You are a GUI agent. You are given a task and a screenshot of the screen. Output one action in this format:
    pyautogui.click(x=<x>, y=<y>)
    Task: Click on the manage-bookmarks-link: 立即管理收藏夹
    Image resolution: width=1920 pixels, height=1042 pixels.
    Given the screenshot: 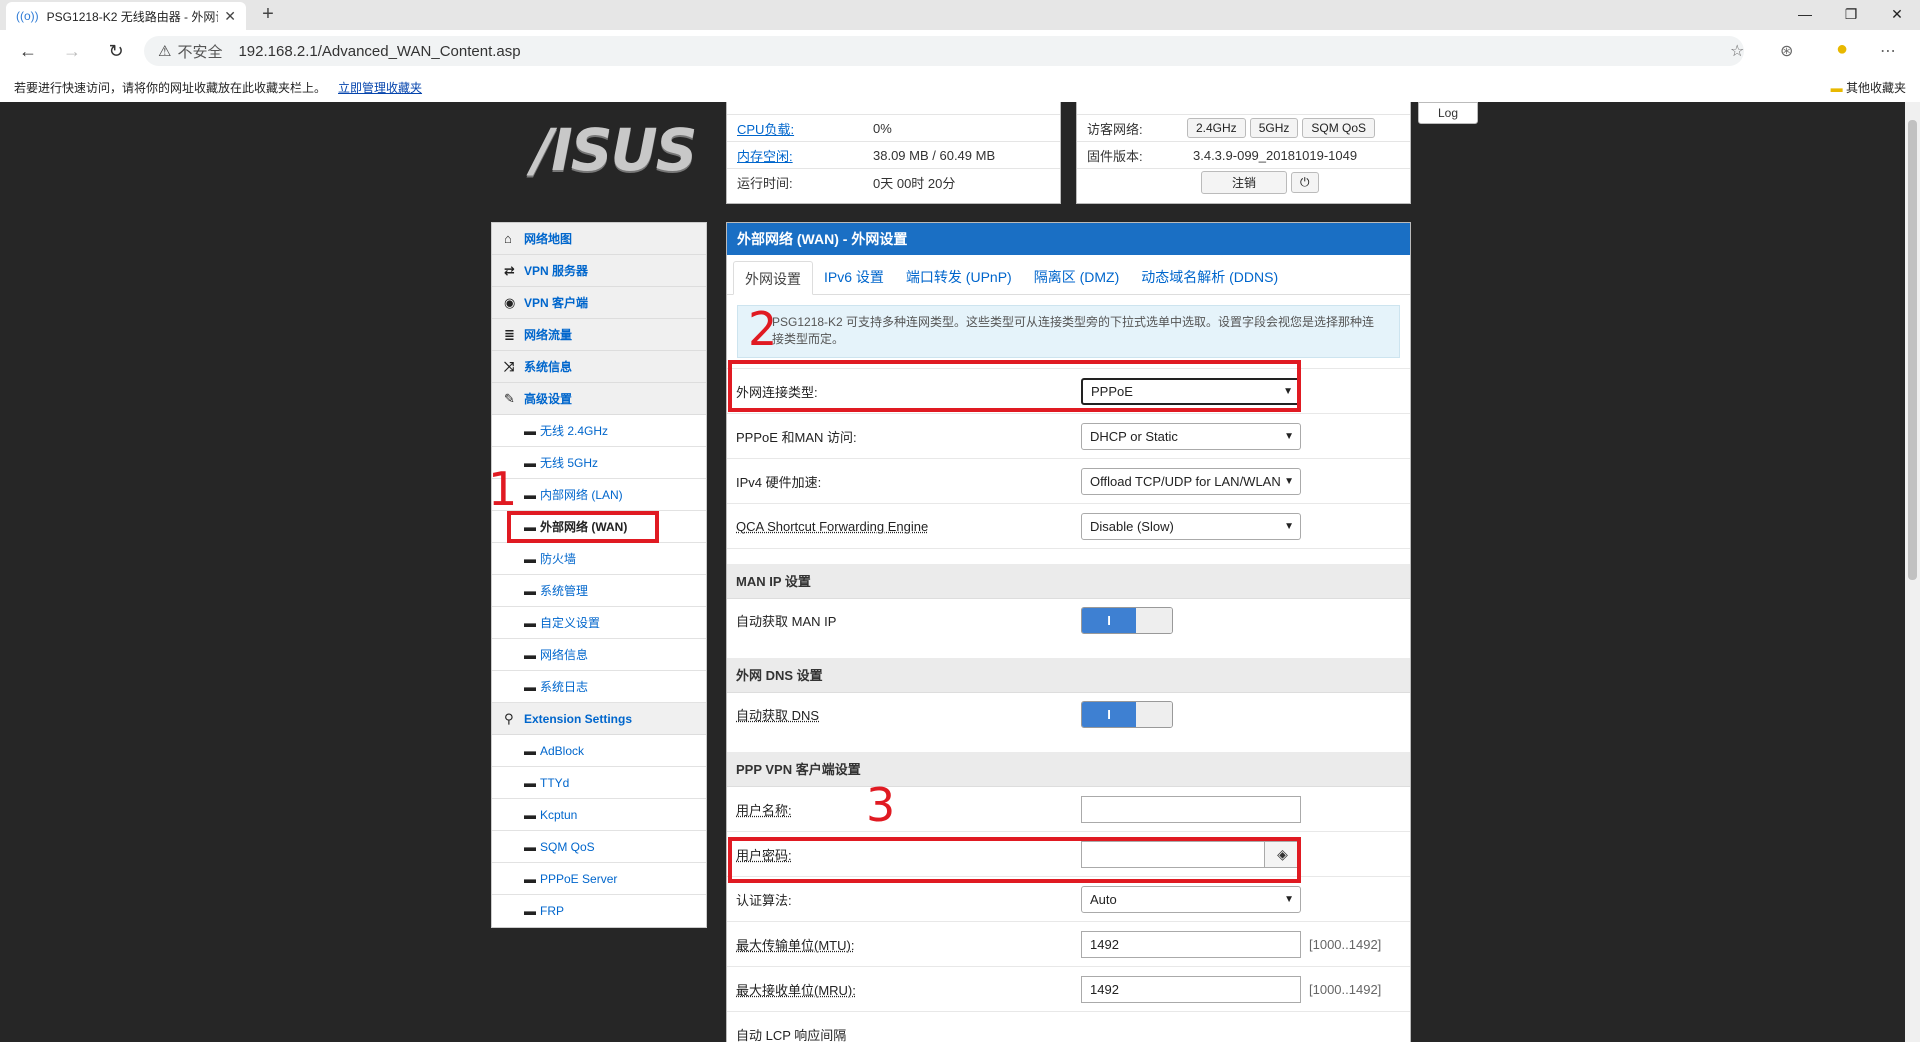 What is the action you would take?
    pyautogui.click(x=380, y=87)
    